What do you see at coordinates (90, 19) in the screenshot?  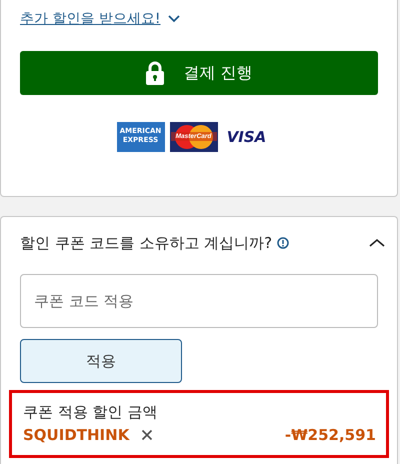 I see `discount-link: 추가 할인을 받으세요!` at bounding box center [90, 19].